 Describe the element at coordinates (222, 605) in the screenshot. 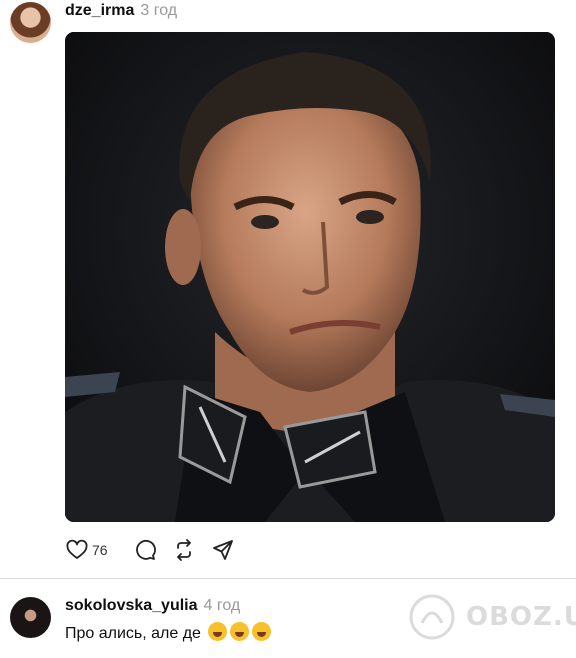

I see `comment-time: 4 год` at that location.